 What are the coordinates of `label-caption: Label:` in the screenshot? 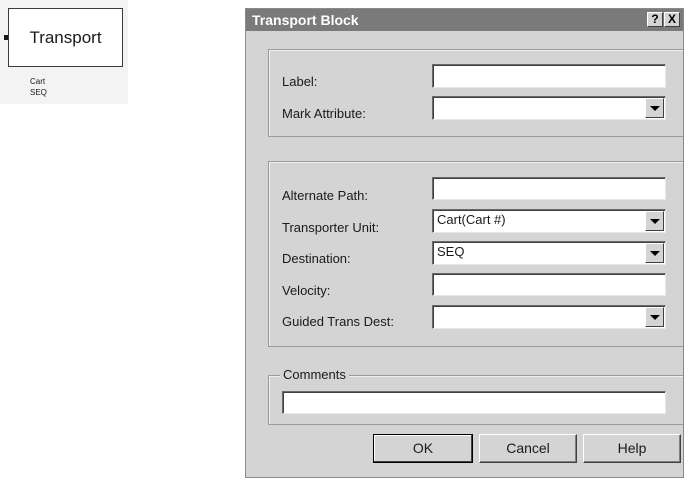 It's located at (300, 81).